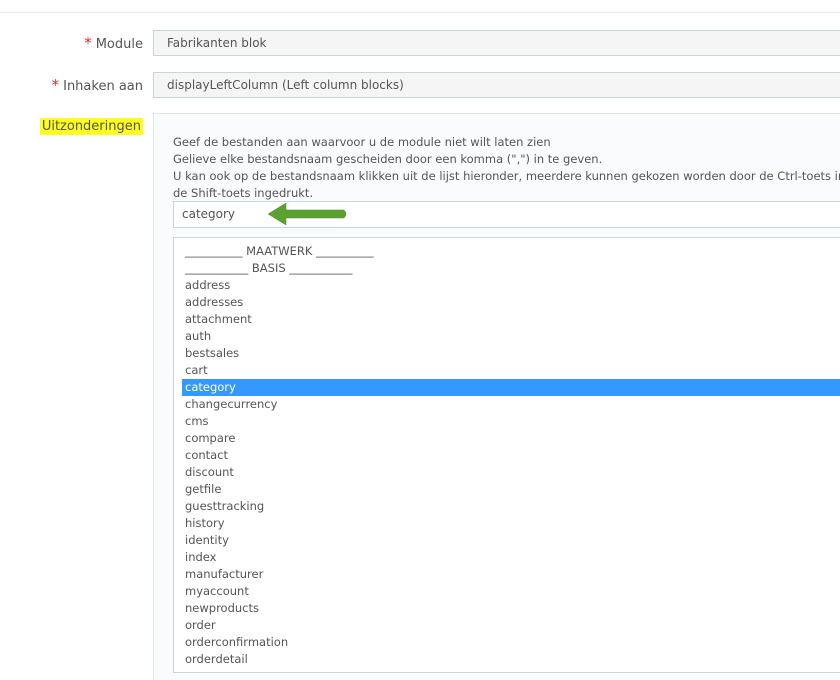 The image size is (840, 680). Describe the element at coordinates (507, 591) in the screenshot. I see `list-item: myaccount` at that location.